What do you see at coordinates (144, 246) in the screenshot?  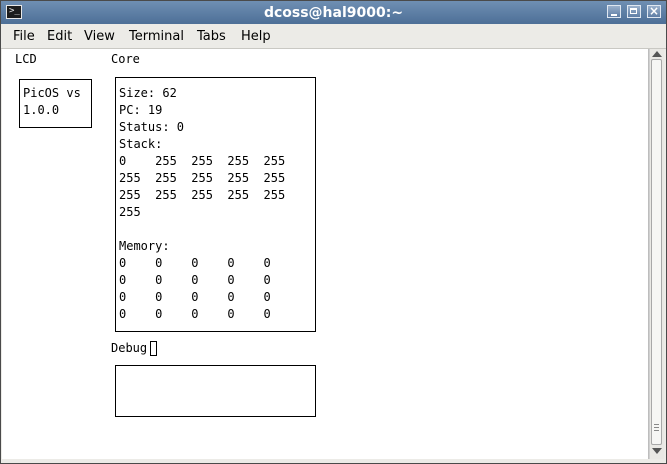 I see `memory-label: Memory:` at bounding box center [144, 246].